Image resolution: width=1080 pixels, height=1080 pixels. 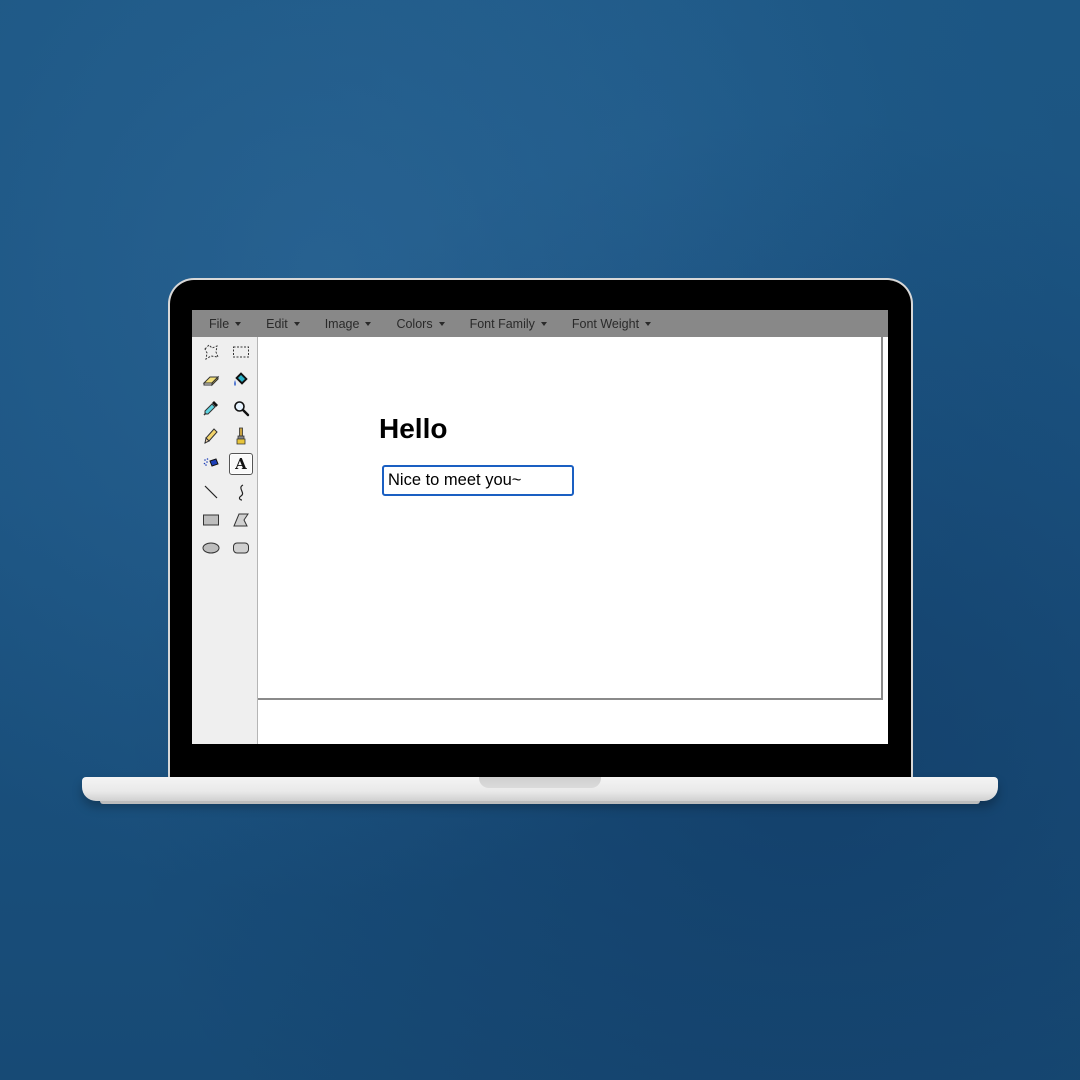 What do you see at coordinates (277, 323) in the screenshot?
I see `menu-edit-label: Edit` at bounding box center [277, 323].